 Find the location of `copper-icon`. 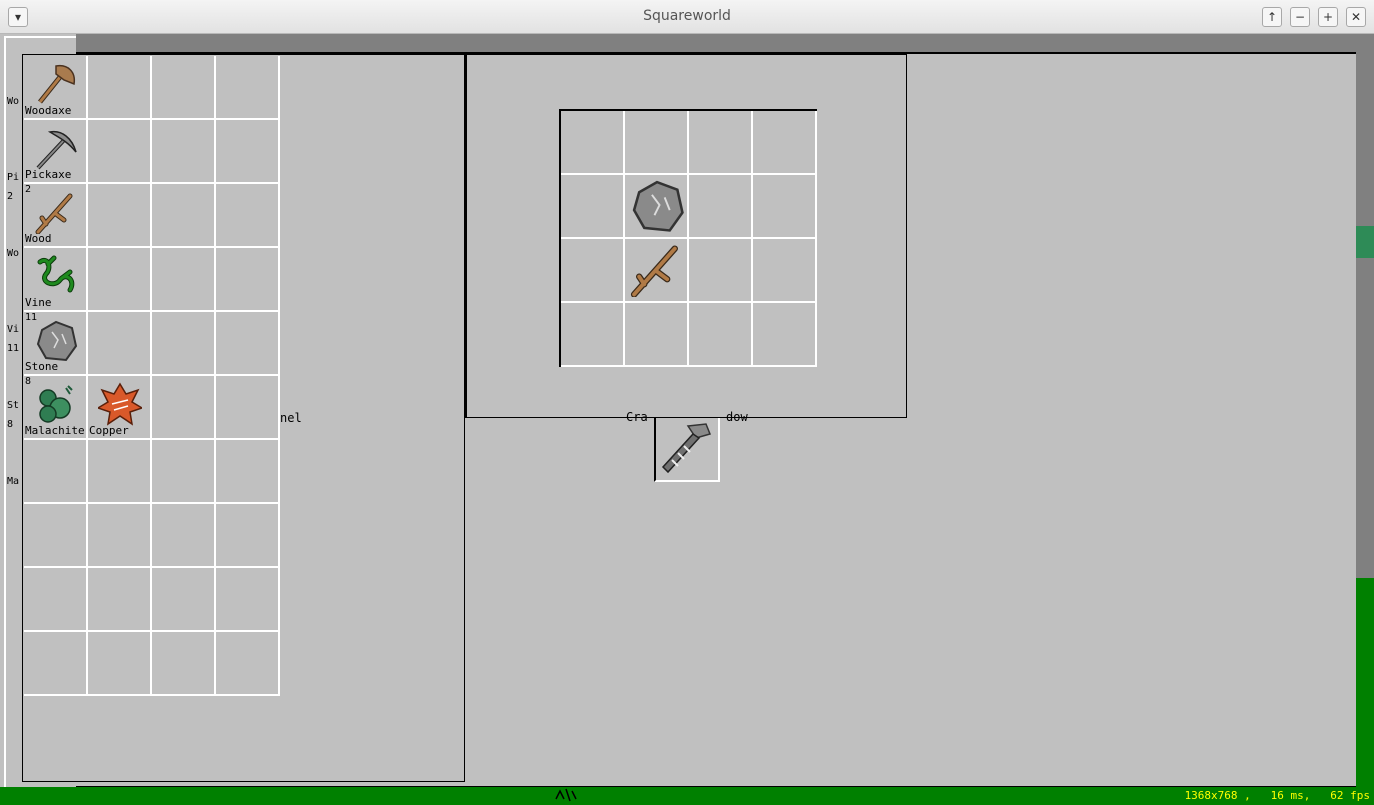

copper-icon is located at coordinates (120, 404).